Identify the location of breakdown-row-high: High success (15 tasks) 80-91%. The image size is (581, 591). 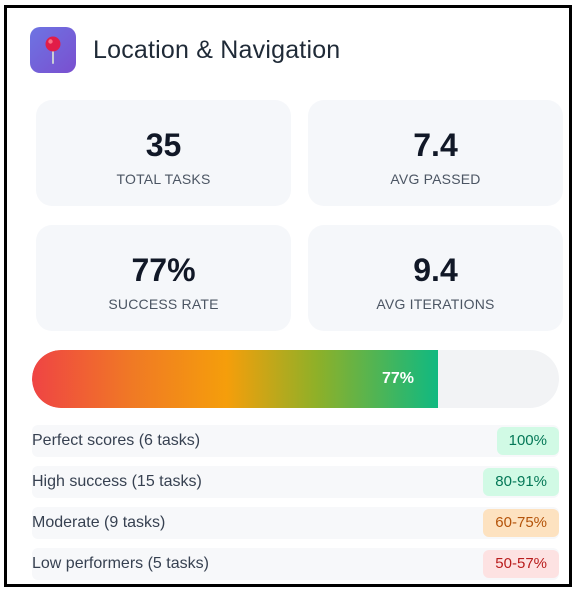
(295, 482).